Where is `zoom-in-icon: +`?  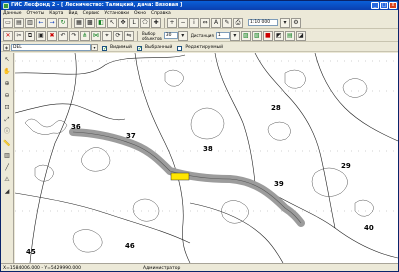 zoom-in-icon: + is located at coordinates (172, 22).